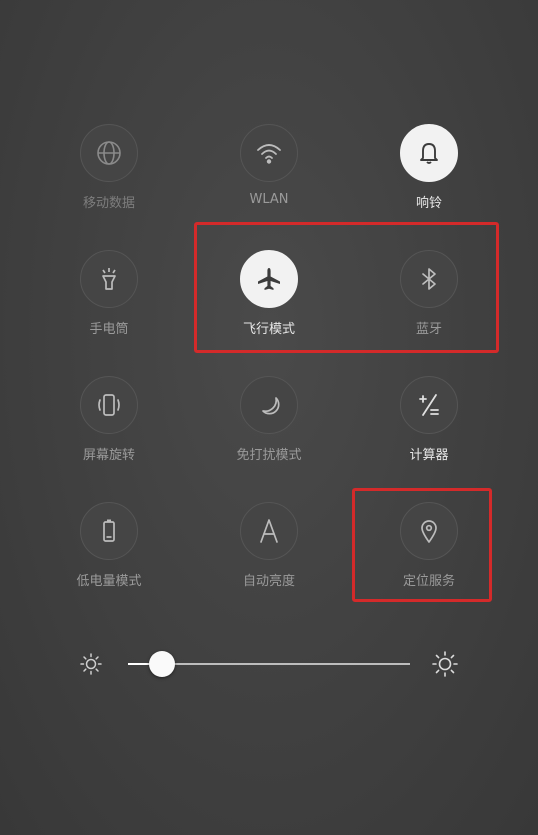 Image resolution: width=538 pixels, height=835 pixels. I want to click on globe-icon, so click(109, 153).